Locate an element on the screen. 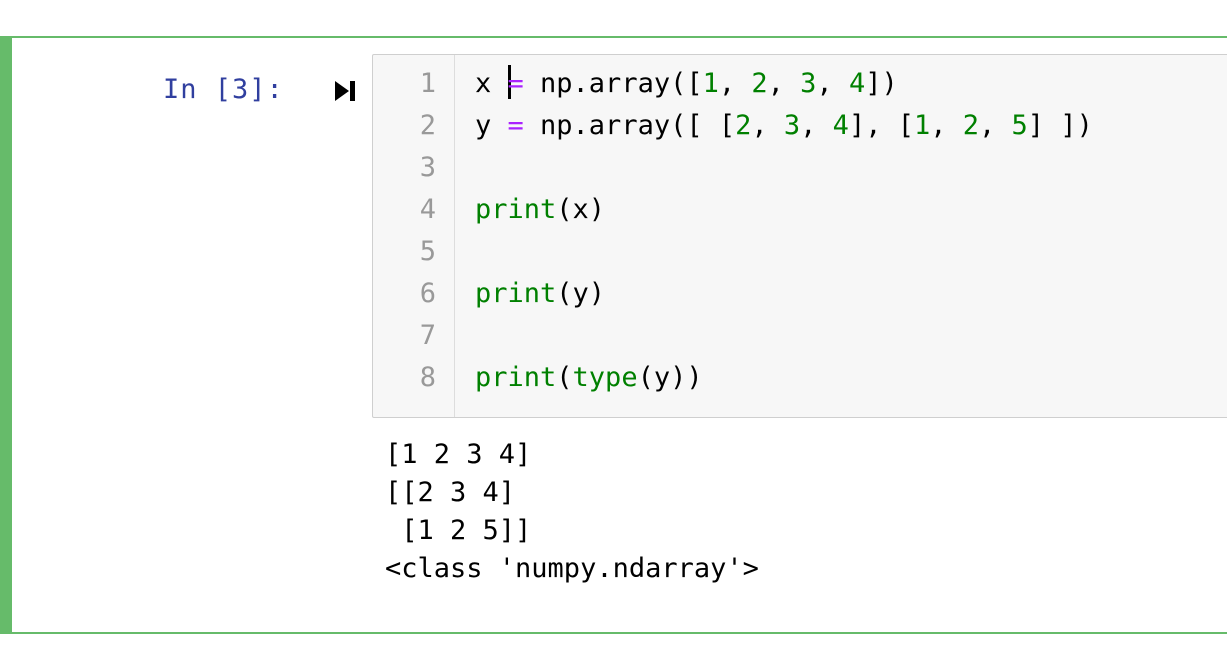  code-line: print(y) is located at coordinates (540, 294).